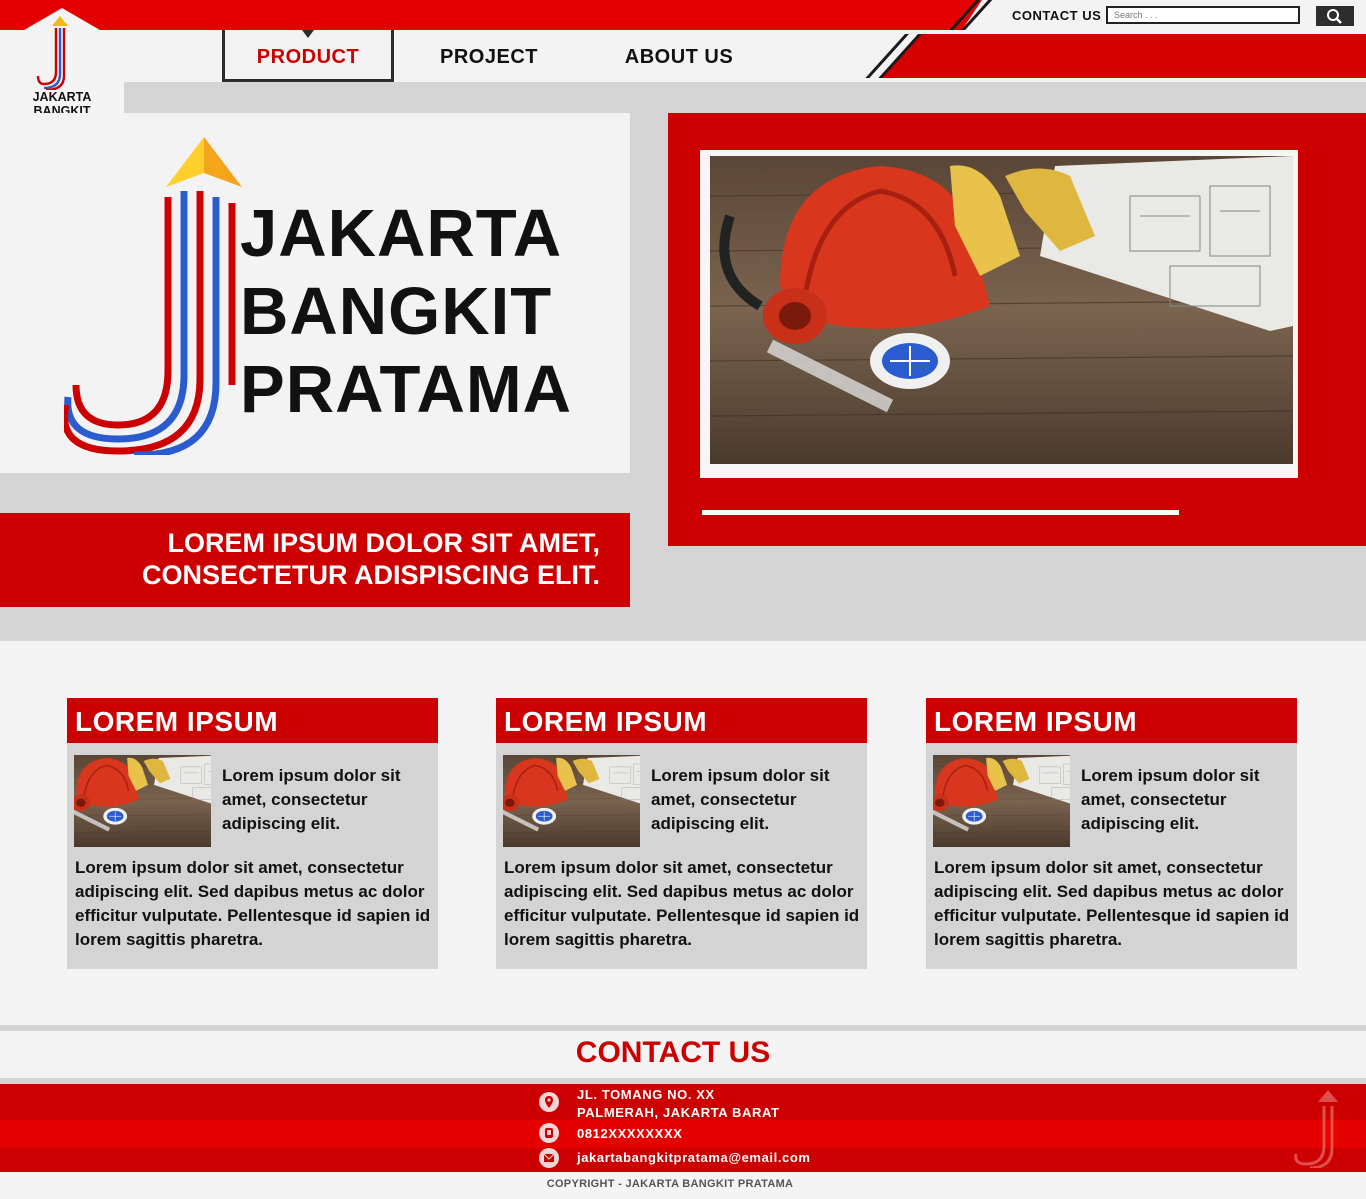  I want to click on logo-line: JAKARTA, so click(62, 97).